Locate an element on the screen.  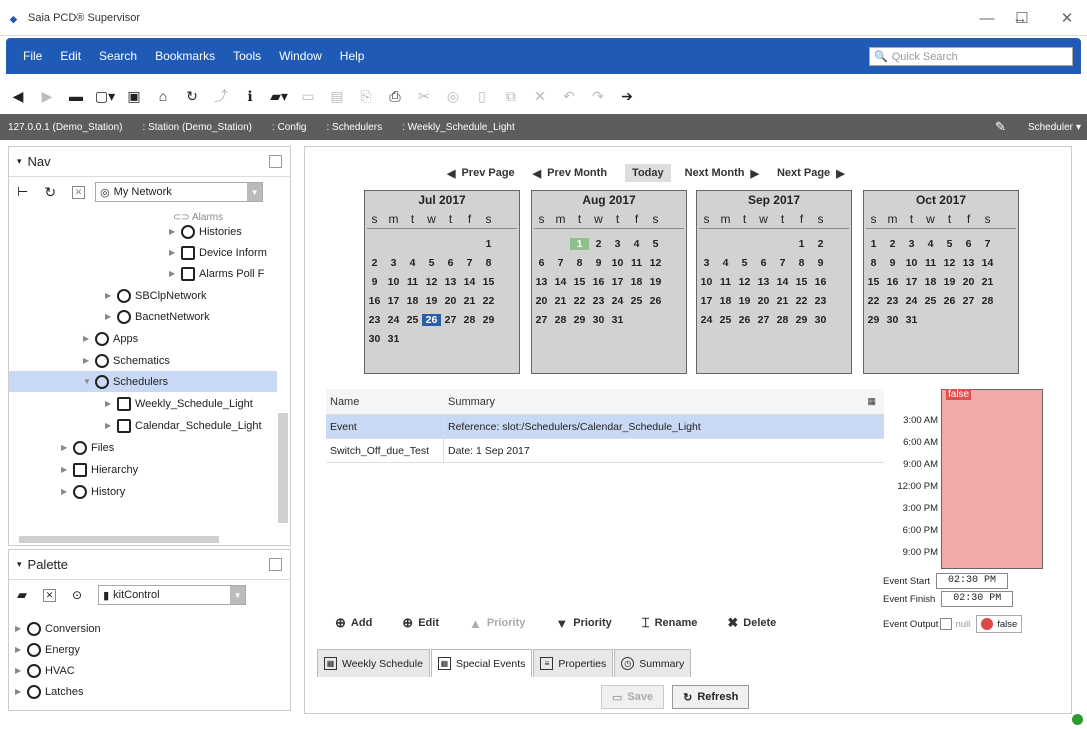
save-all-icon: ▤ is located at coordinates (337, 96).